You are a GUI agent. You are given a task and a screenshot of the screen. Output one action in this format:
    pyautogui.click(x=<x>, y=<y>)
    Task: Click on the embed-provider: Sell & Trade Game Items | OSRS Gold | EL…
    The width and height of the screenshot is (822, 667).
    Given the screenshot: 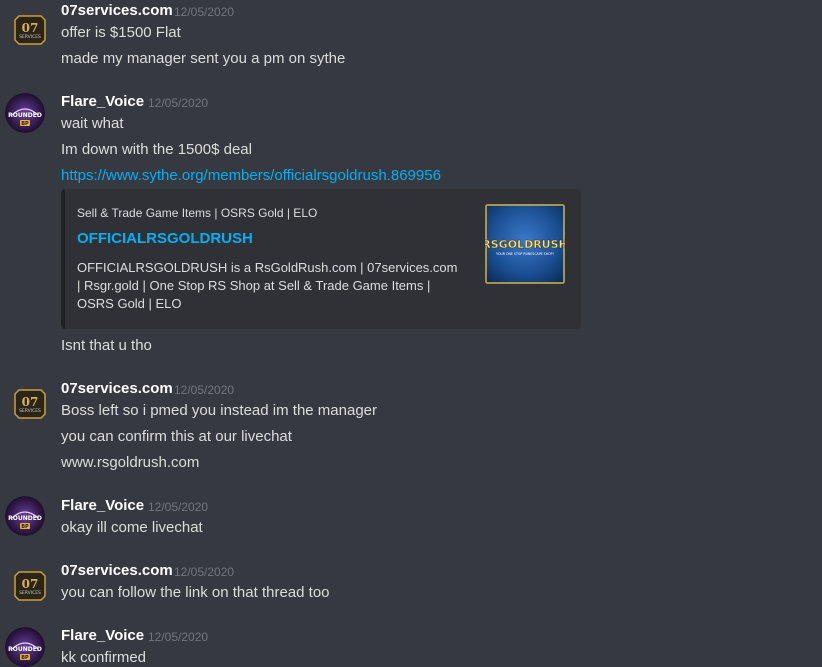 What is the action you would take?
    pyautogui.click(x=197, y=213)
    